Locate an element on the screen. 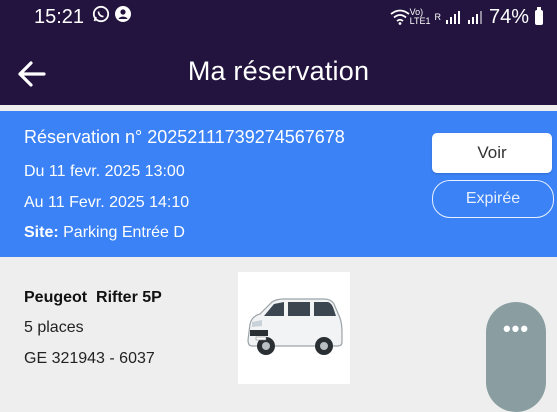  reservation-site: Site: Parking Entrée D is located at coordinates (104, 233).